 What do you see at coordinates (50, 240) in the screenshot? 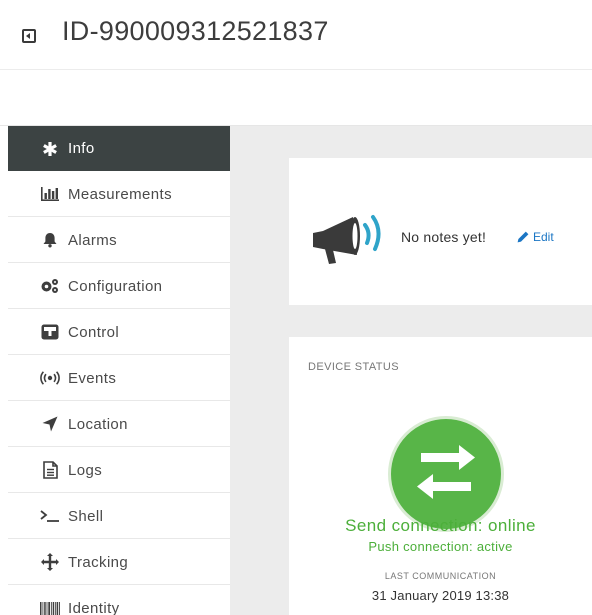
I see `bell-icon` at bounding box center [50, 240].